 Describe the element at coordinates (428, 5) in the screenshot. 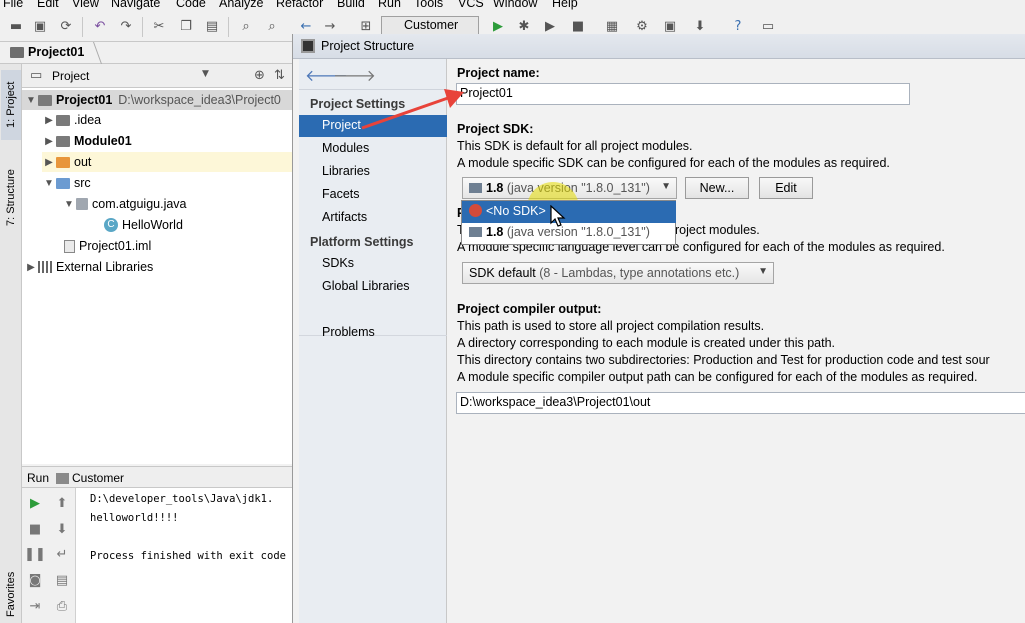

I see `menu-tools: Tools` at that location.